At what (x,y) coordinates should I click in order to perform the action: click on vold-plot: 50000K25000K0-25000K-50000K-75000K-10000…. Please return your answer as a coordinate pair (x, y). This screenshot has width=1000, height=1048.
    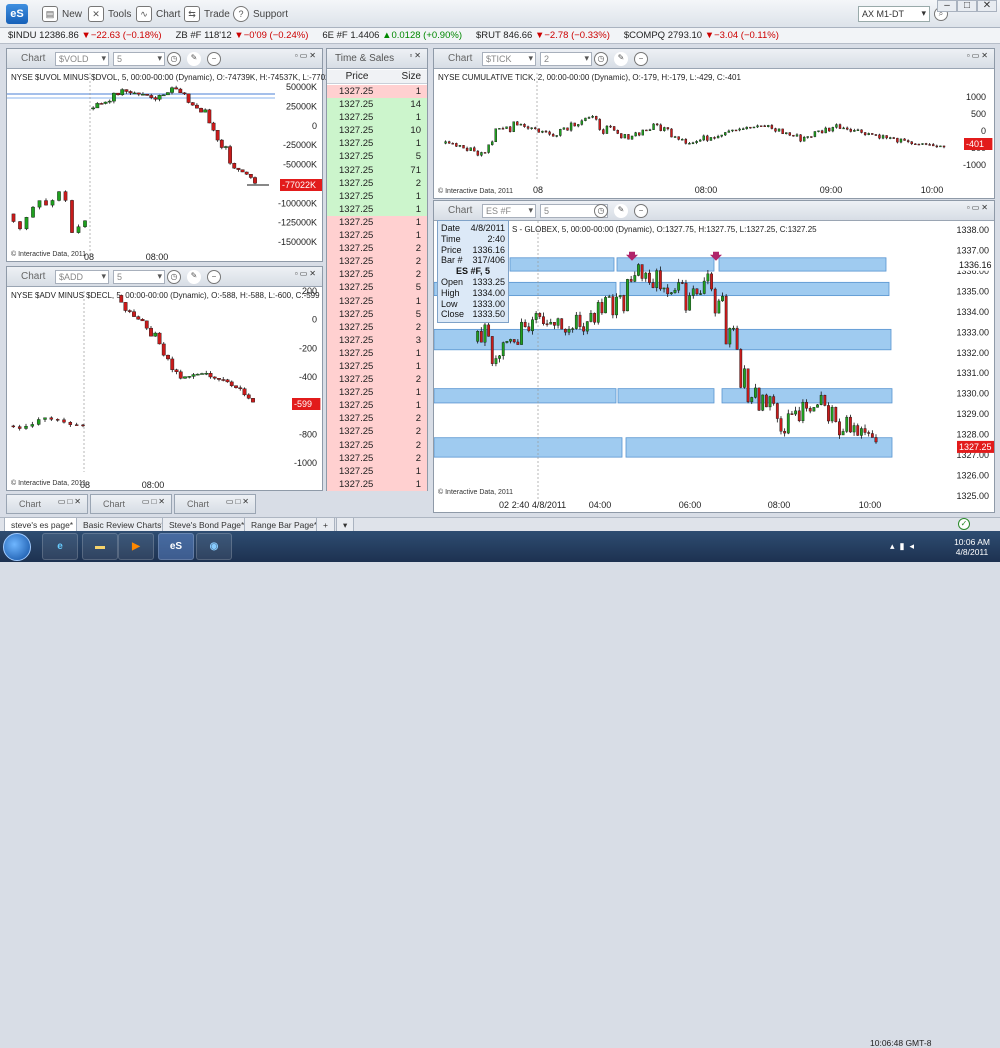
    Looking at the image, I should click on (164, 155).